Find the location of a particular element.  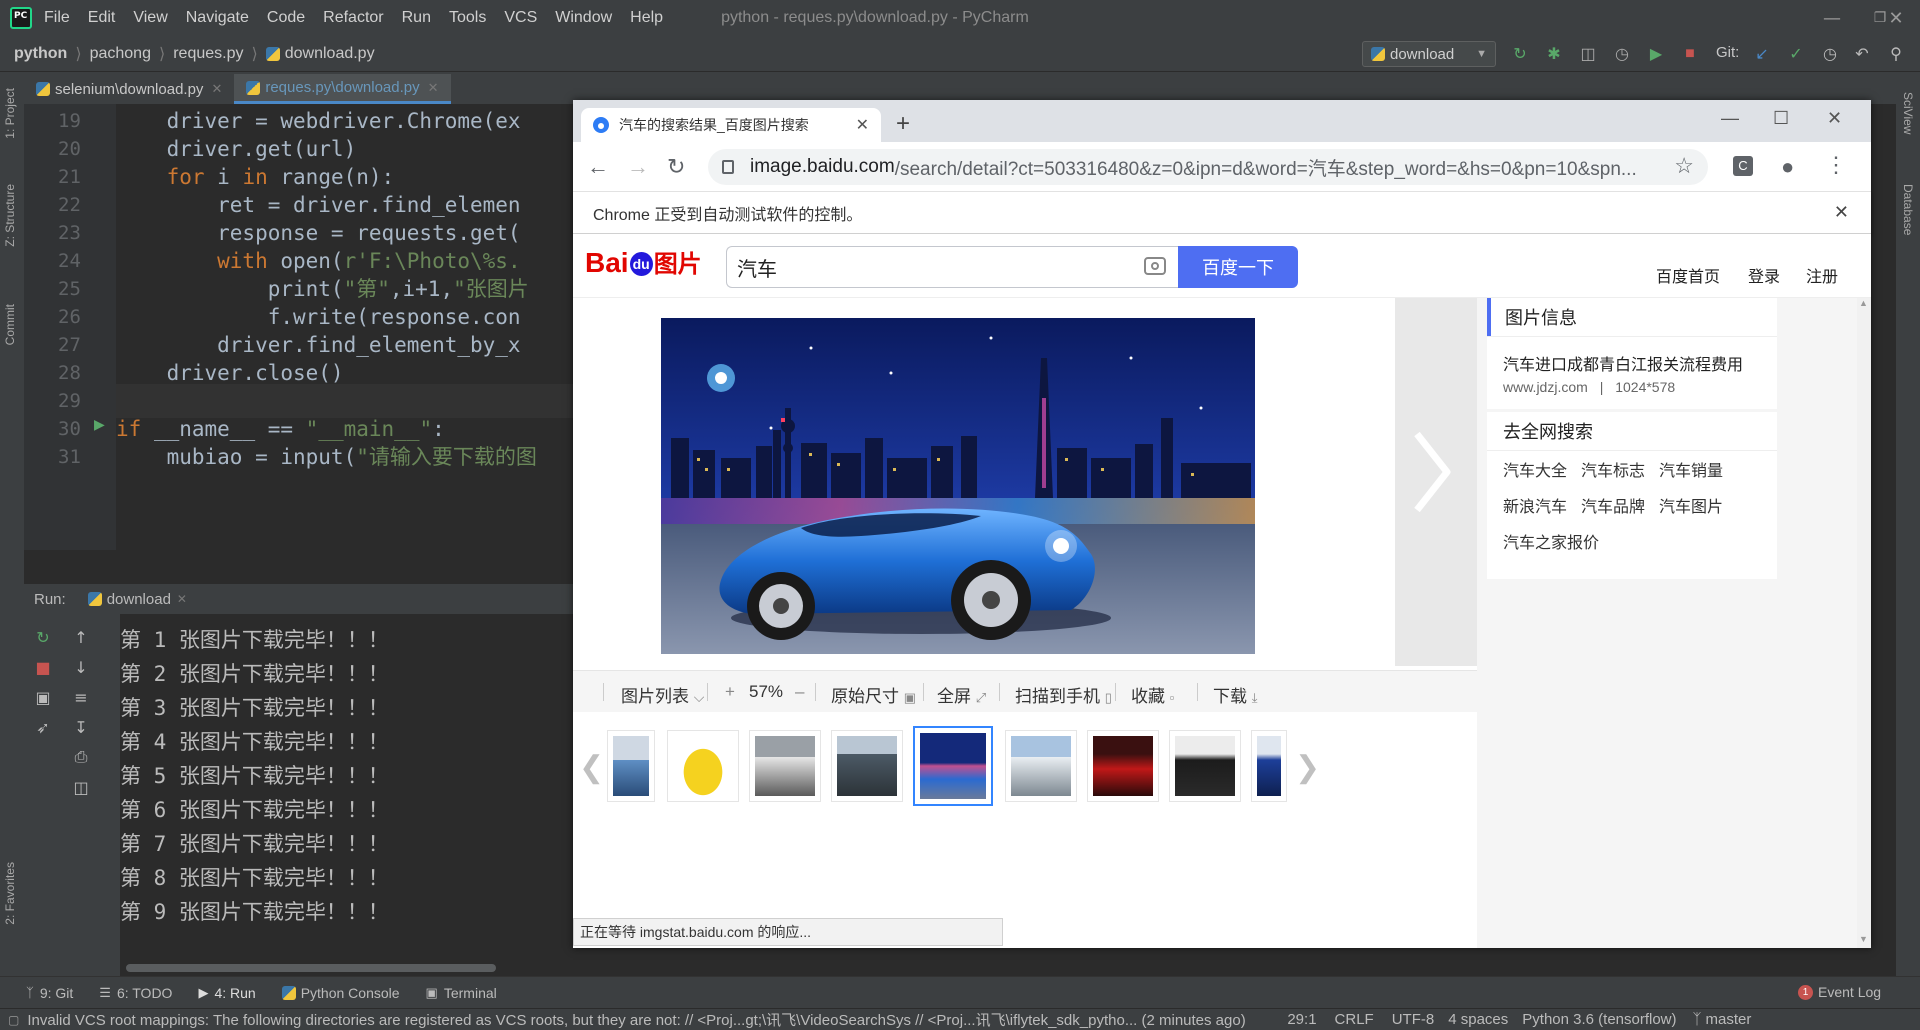

profile-icon: ◷ is located at coordinates (1622, 54).